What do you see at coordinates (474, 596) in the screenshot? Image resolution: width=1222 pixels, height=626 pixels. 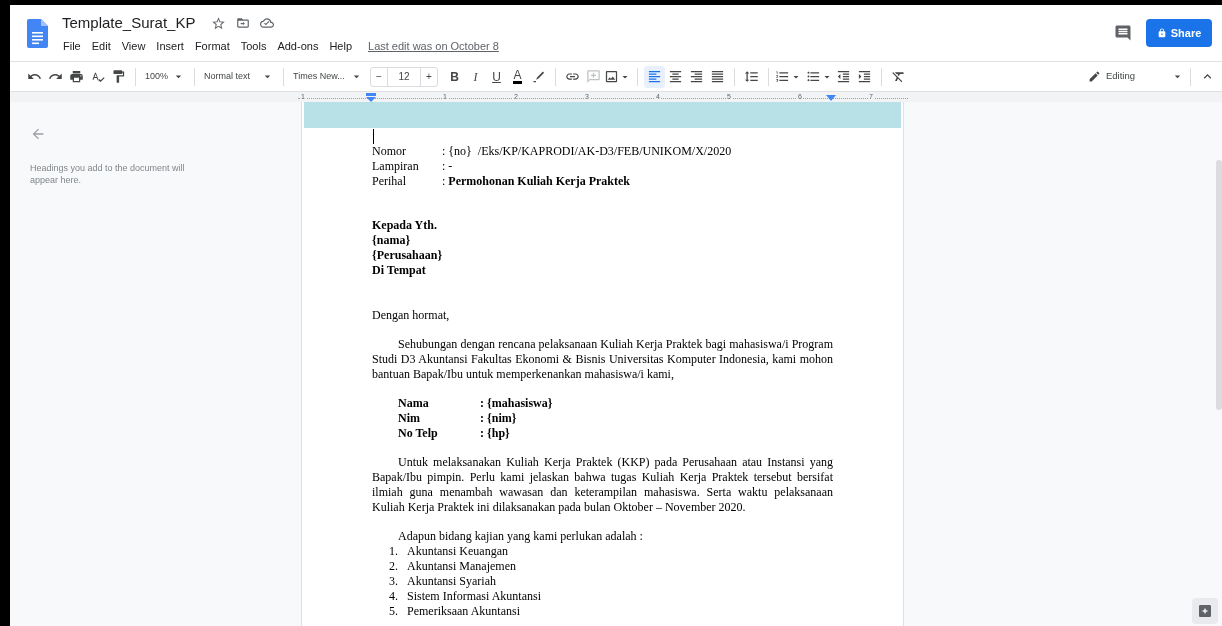 I see `list-item: Sistem Informasi Akuntansi` at bounding box center [474, 596].